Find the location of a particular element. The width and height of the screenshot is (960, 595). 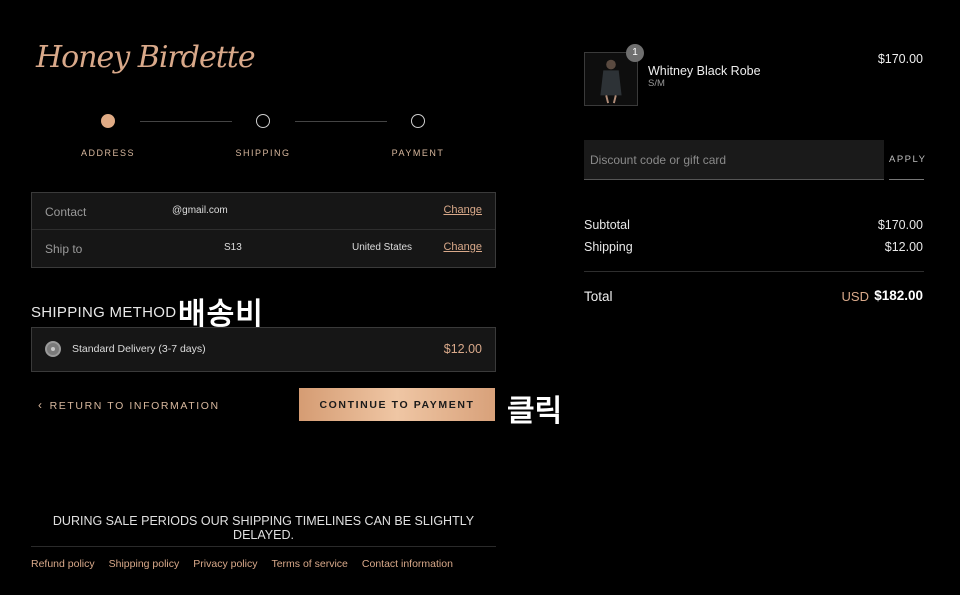

click-annotation: 클릭 is located at coordinates (535, 411).